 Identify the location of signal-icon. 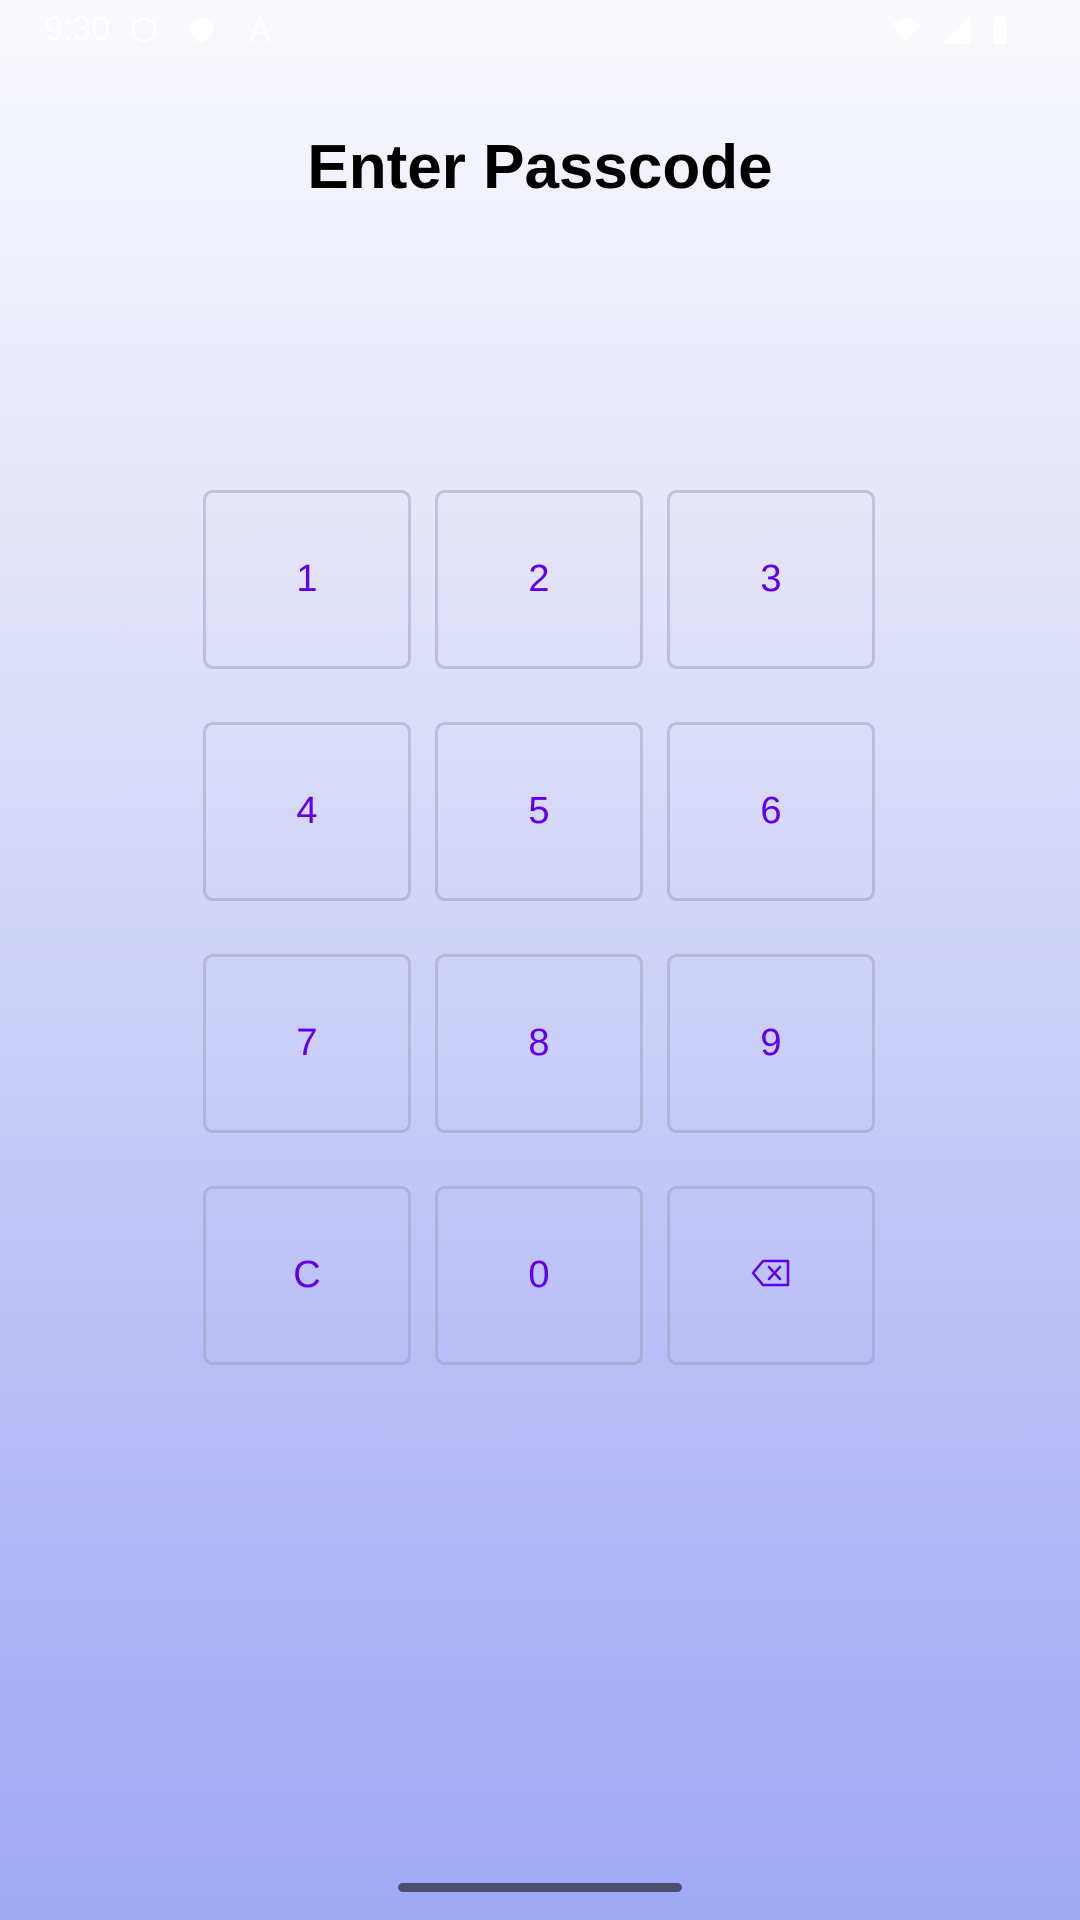
(956, 30).